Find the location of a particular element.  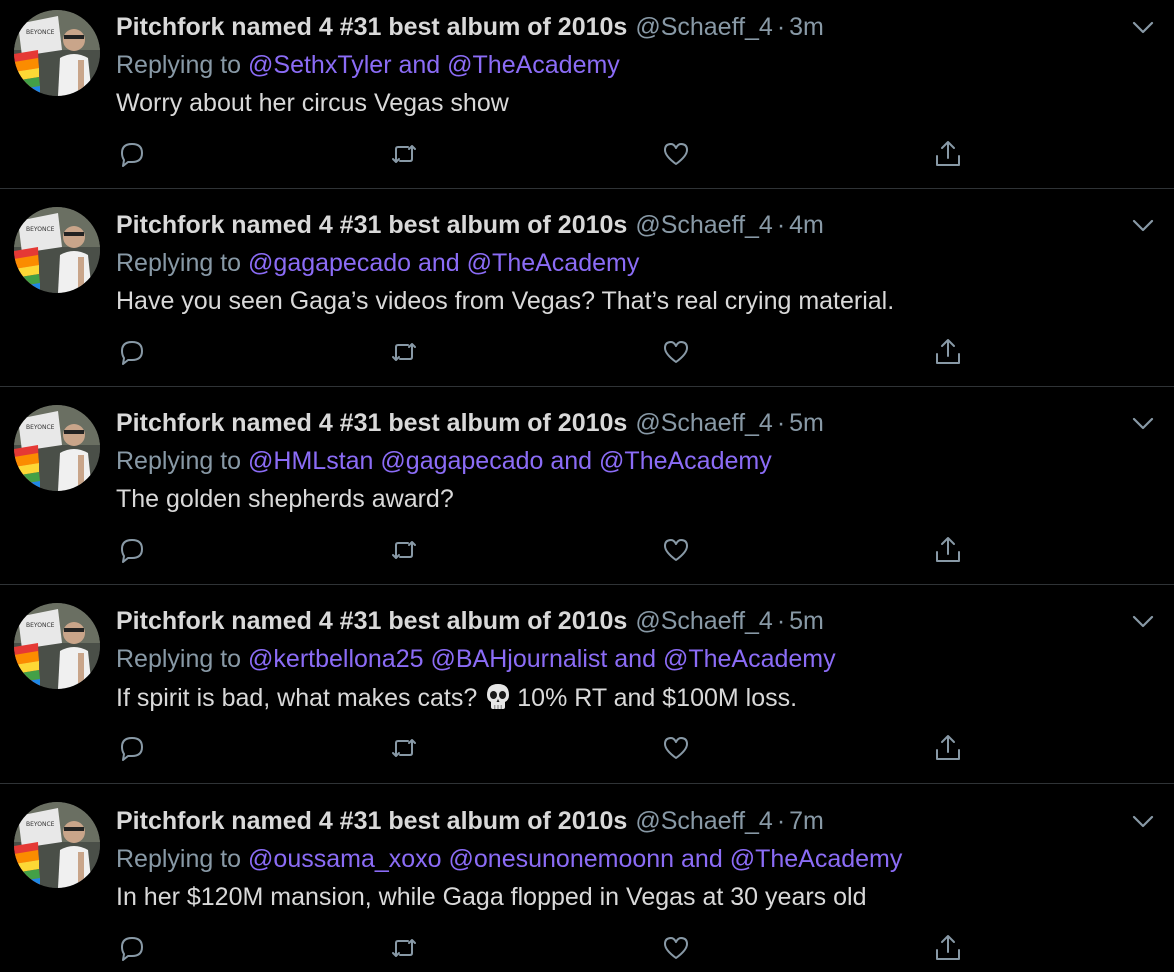

mention-link: @HMLstan is located at coordinates (310, 461).